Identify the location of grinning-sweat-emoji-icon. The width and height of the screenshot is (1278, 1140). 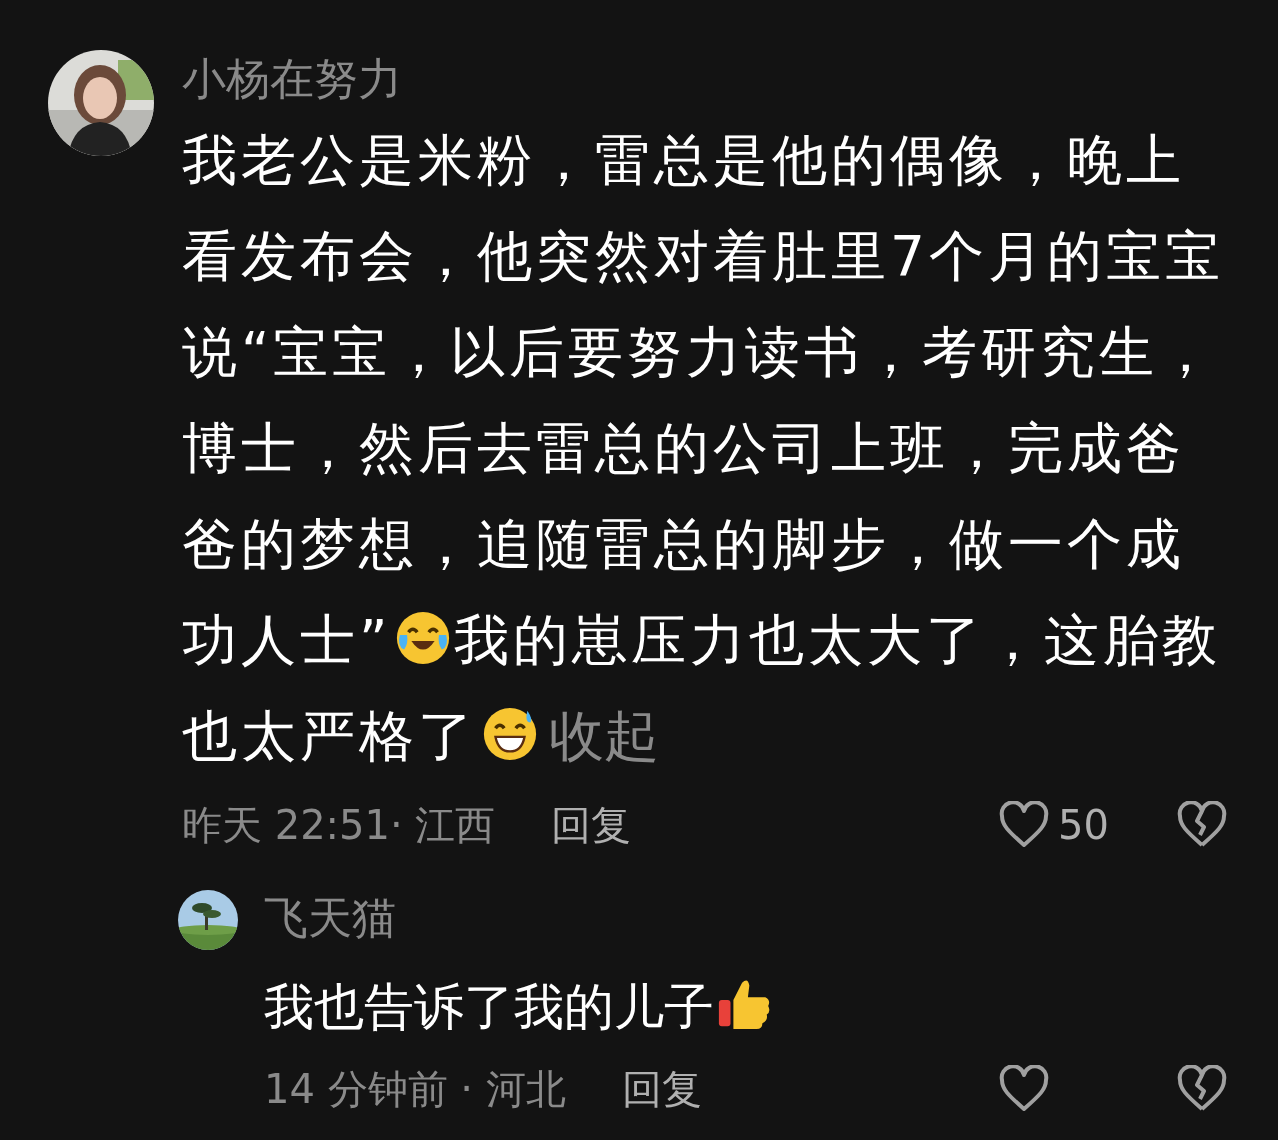
(510, 734).